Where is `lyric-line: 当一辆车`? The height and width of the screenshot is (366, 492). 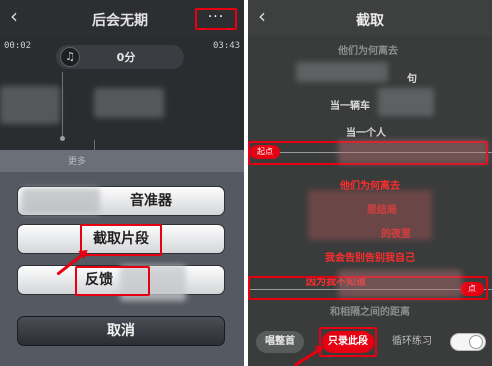 lyric-line: 当一辆车 is located at coordinates (350, 106).